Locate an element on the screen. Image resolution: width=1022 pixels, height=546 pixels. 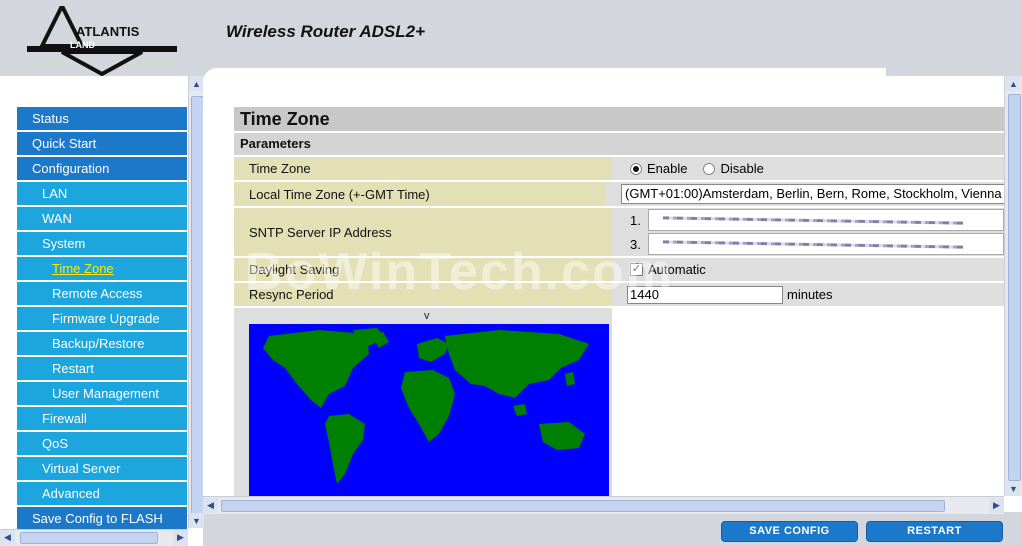
nav-item-label: Save Config to FLASH is located at coordinates (97, 518).